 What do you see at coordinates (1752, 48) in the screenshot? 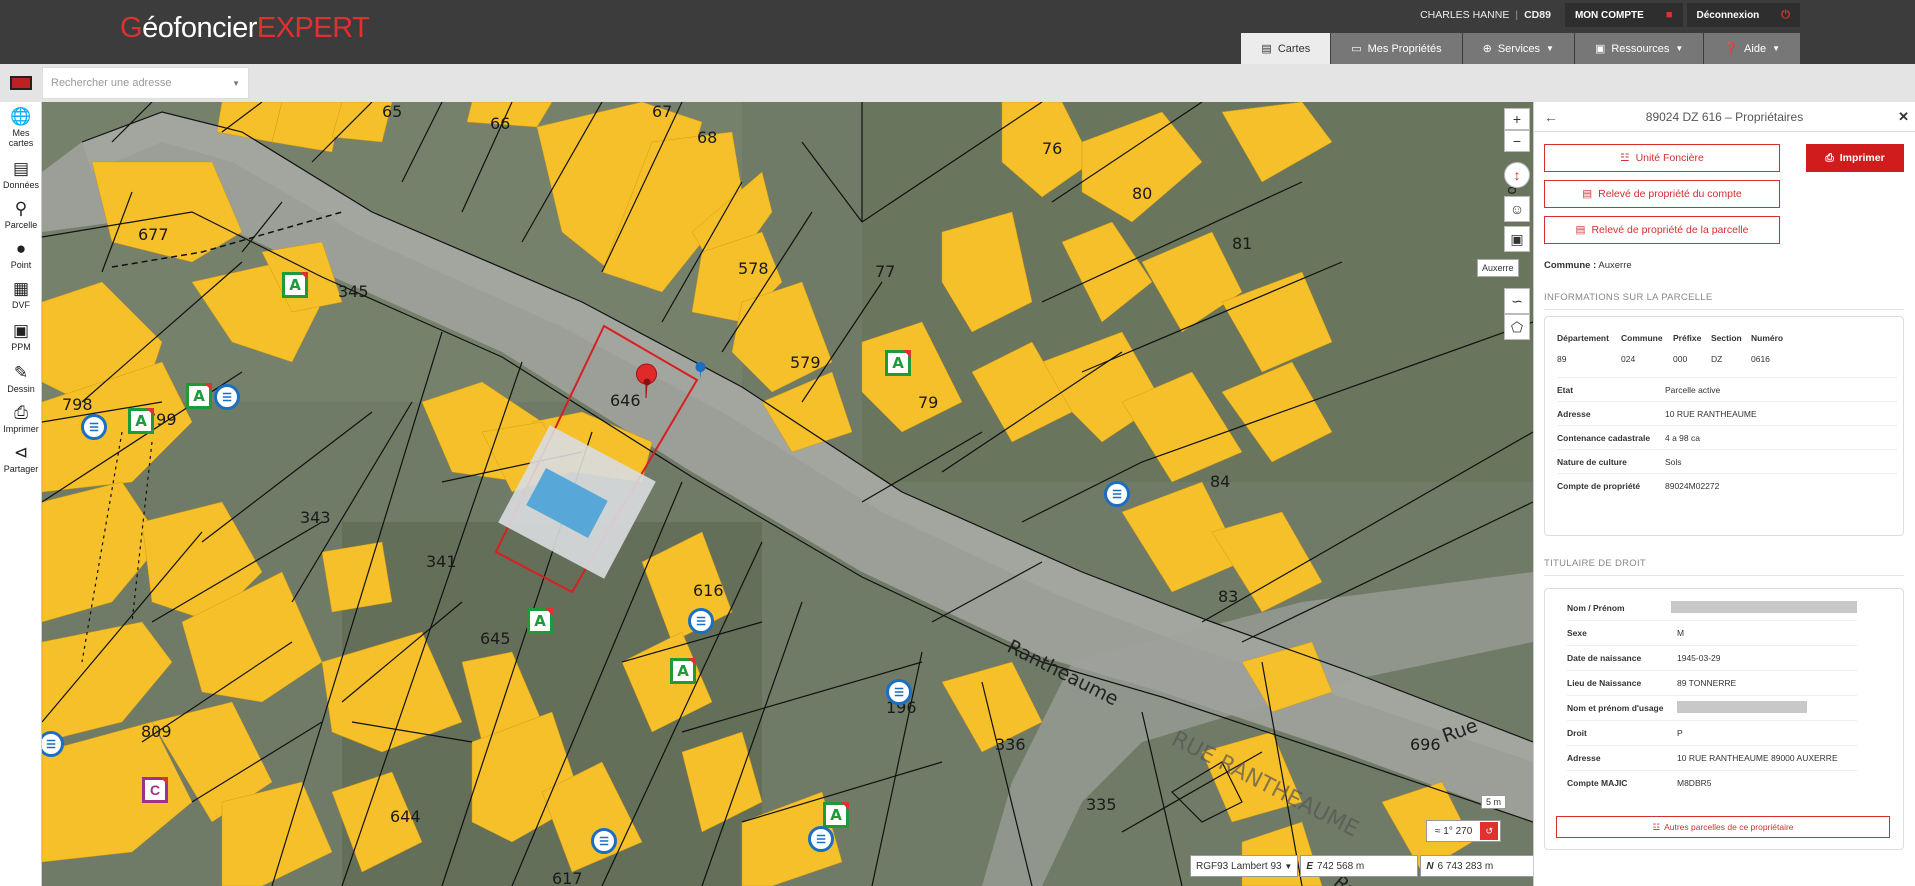
I see `tab-aide: ❓ Aide ▼` at bounding box center [1752, 48].